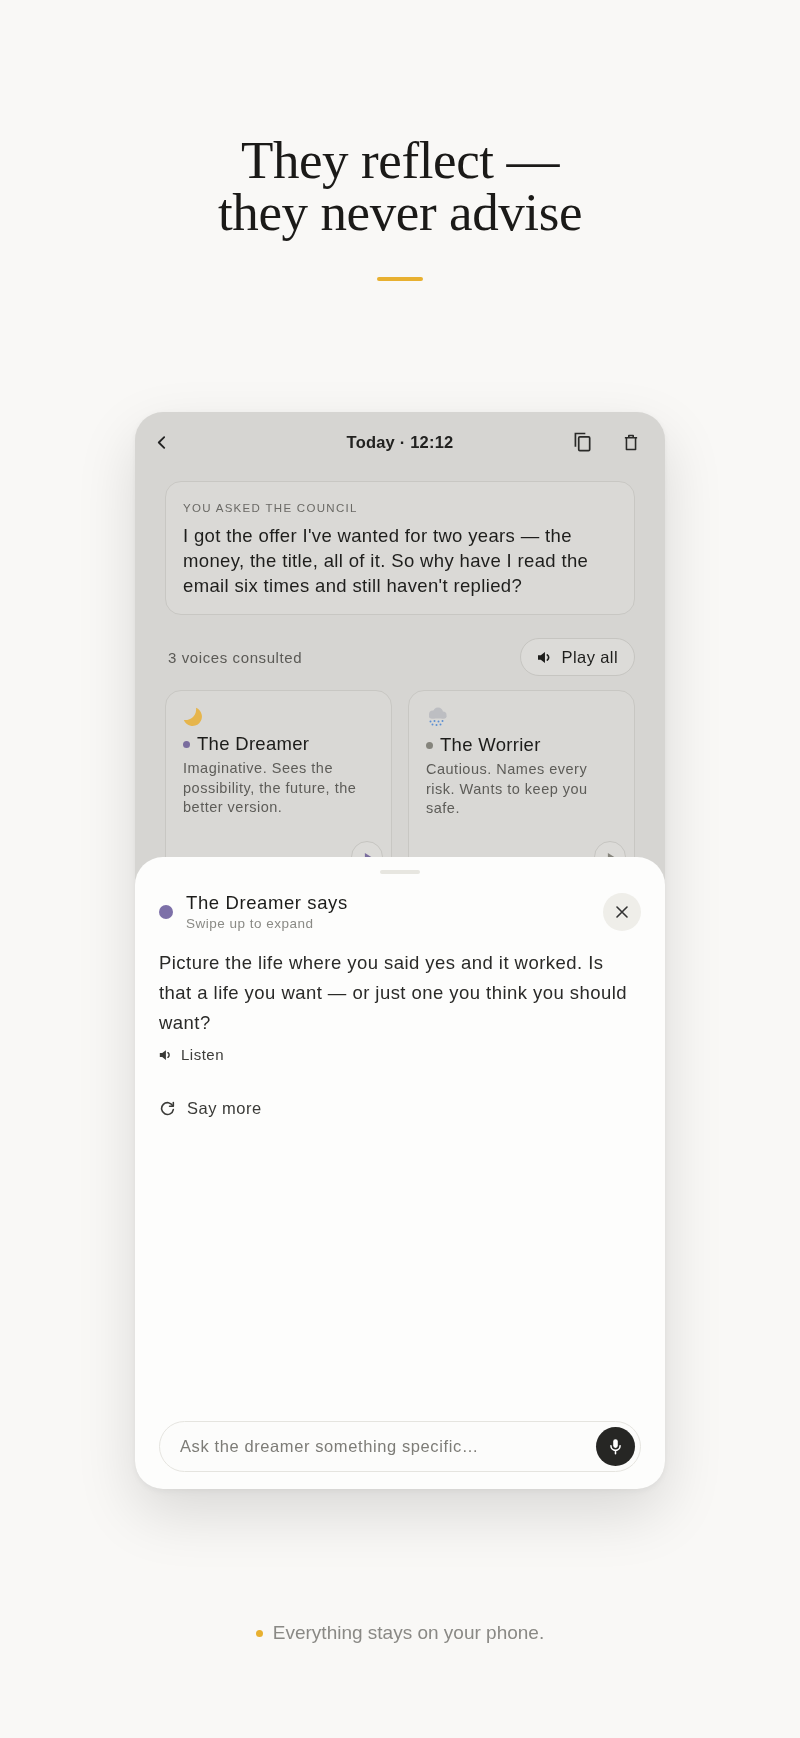 The image size is (800, 1738). What do you see at coordinates (507, 789) in the screenshot?
I see `voice-description: Cautious. Names every risk. Wants to keep you safe.` at bounding box center [507, 789].